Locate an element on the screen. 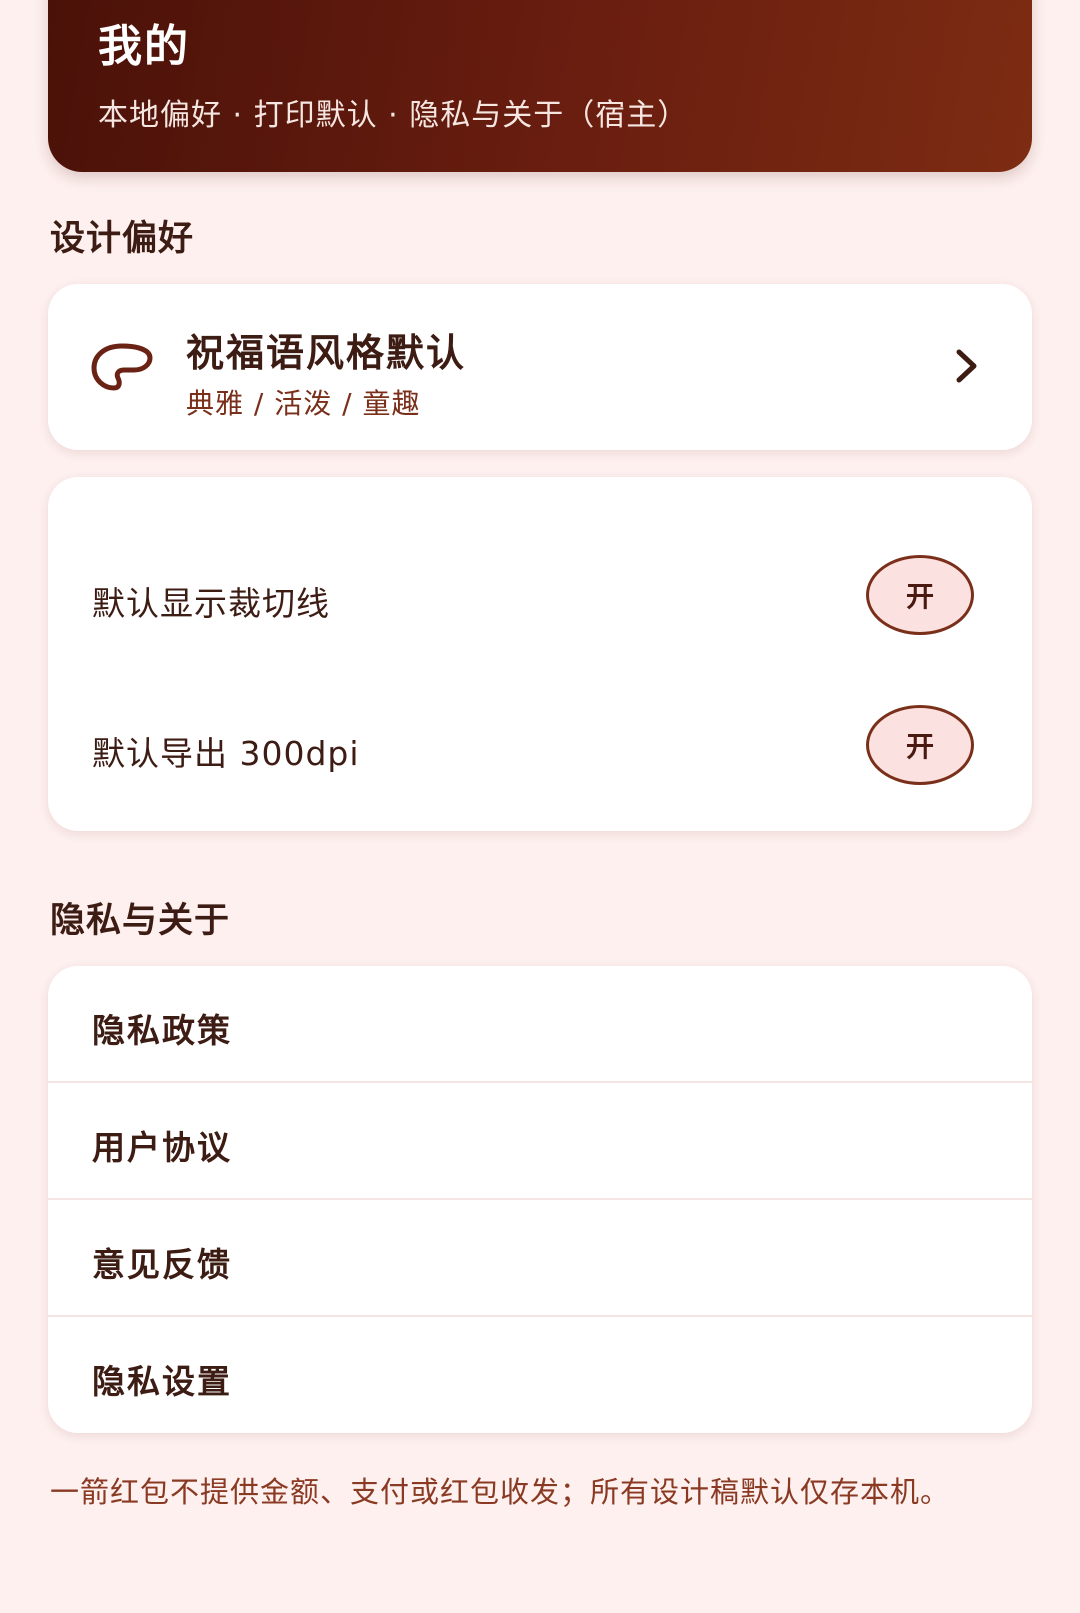 This screenshot has width=1080, height=1613. header-banner: 我的 本地偏好 · 打印默认 · 隐私与关于（宿主） is located at coordinates (540, 86).